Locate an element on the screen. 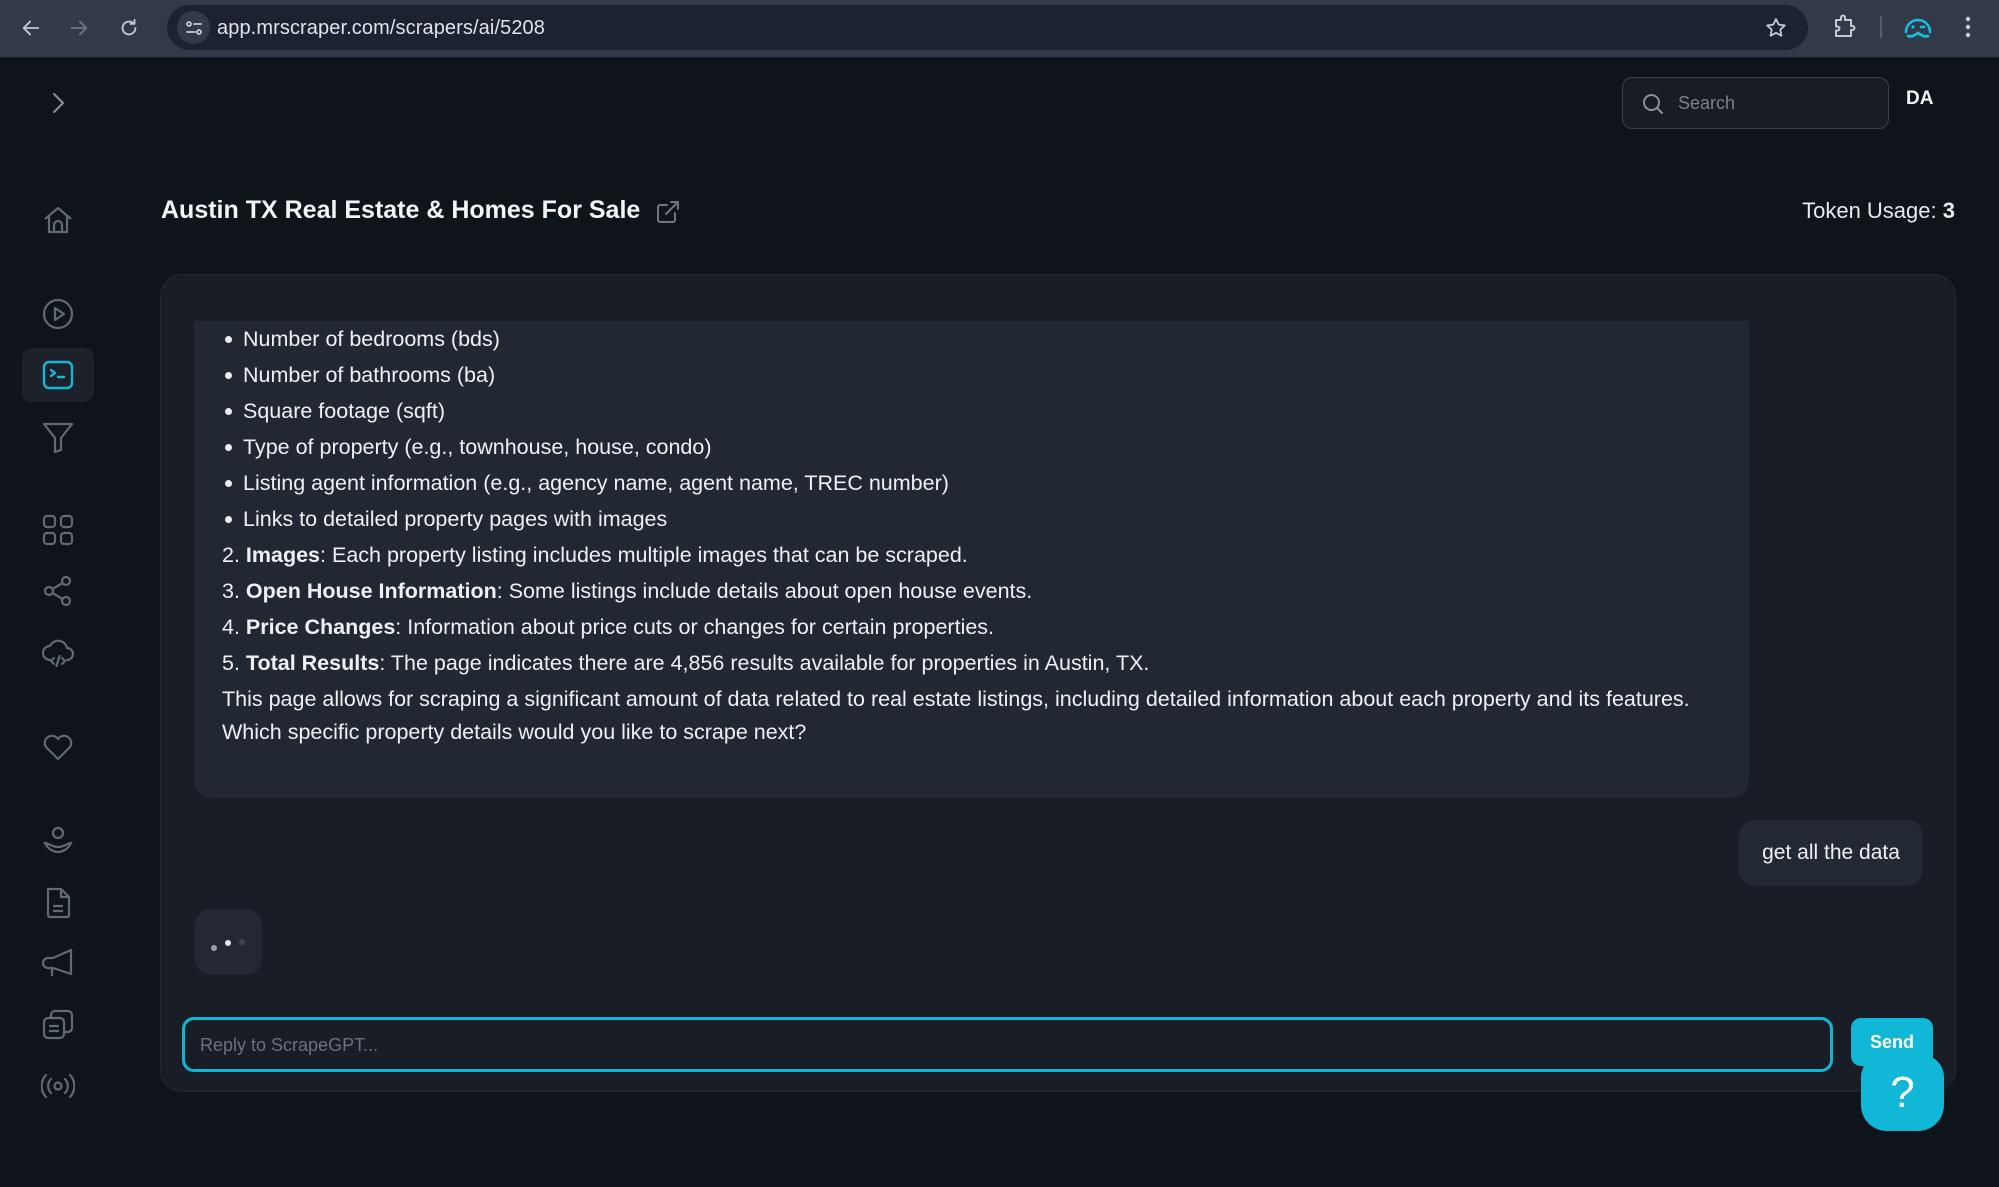 The height and width of the screenshot is (1187, 1999). share-nodes-icon is located at coordinates (57, 591).